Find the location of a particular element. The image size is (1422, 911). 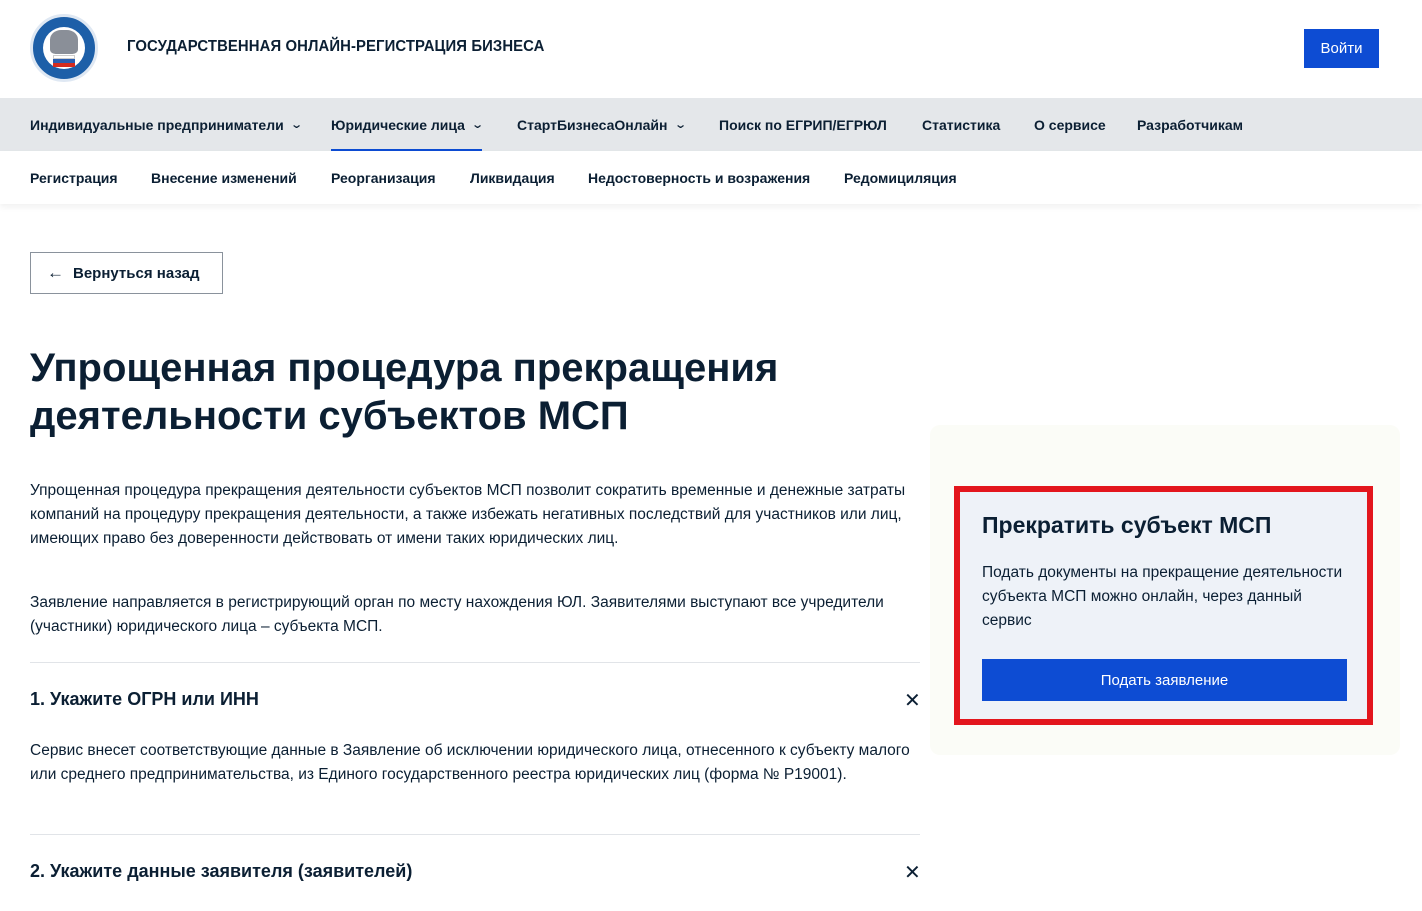

submit-application-button: Подать заявление is located at coordinates (1164, 680).